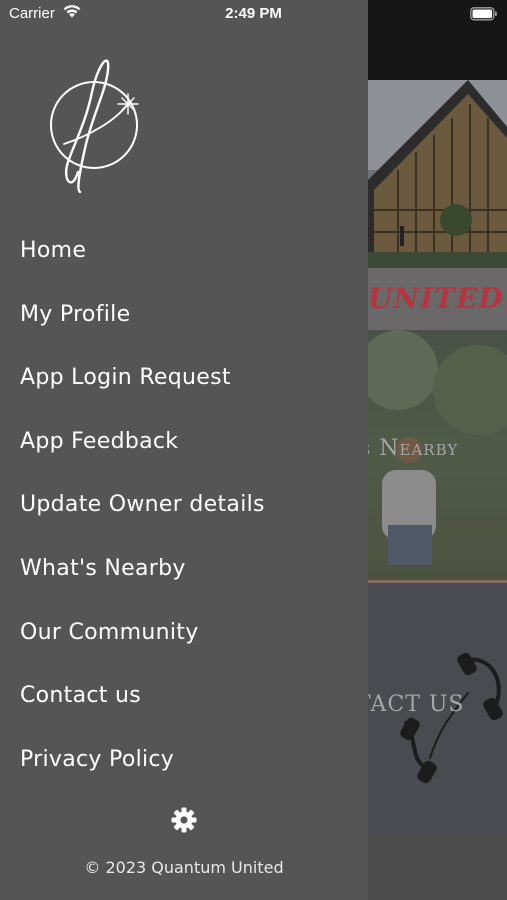  I want to click on clock: 2:49 PM, so click(253, 13).